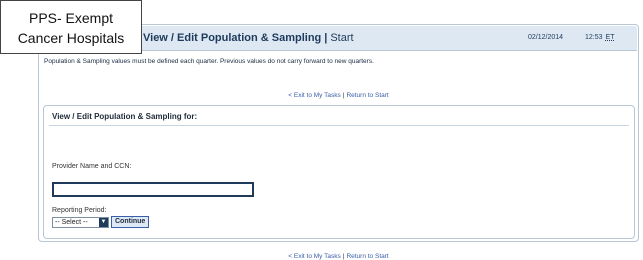  I want to click on header-time: 12:53 ET, so click(599, 37).